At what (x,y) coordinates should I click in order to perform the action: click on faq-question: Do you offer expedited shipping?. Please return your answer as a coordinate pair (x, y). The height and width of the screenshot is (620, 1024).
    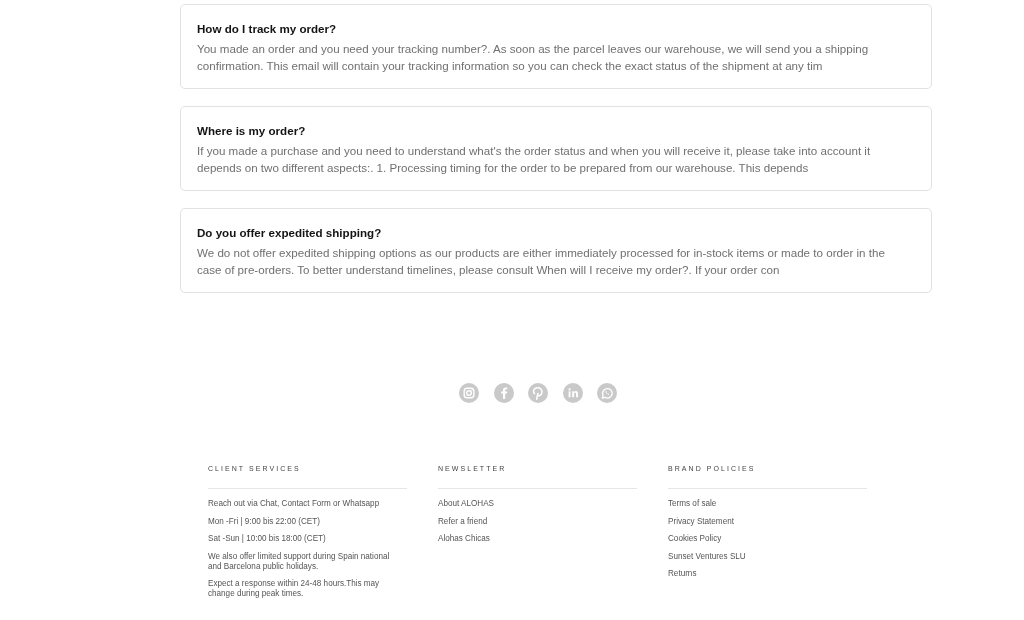
    Looking at the image, I should click on (290, 233).